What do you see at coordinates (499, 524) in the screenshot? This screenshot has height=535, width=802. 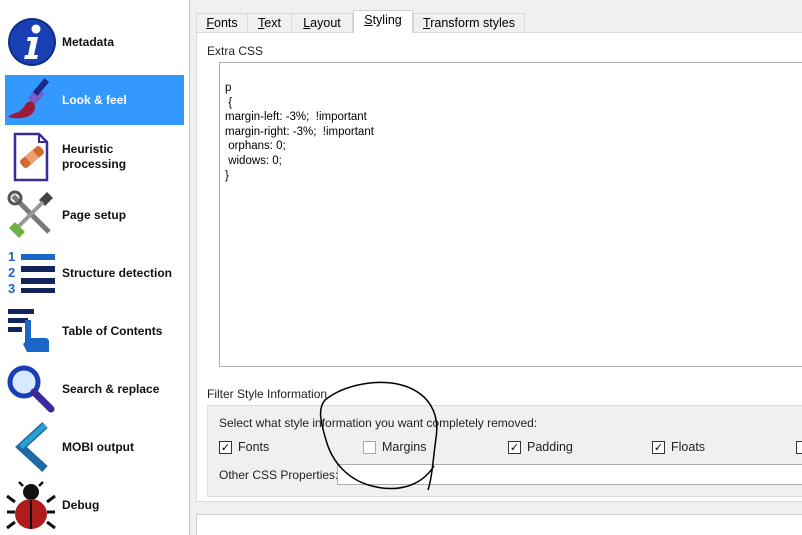 I see `bottom-field` at bounding box center [499, 524].